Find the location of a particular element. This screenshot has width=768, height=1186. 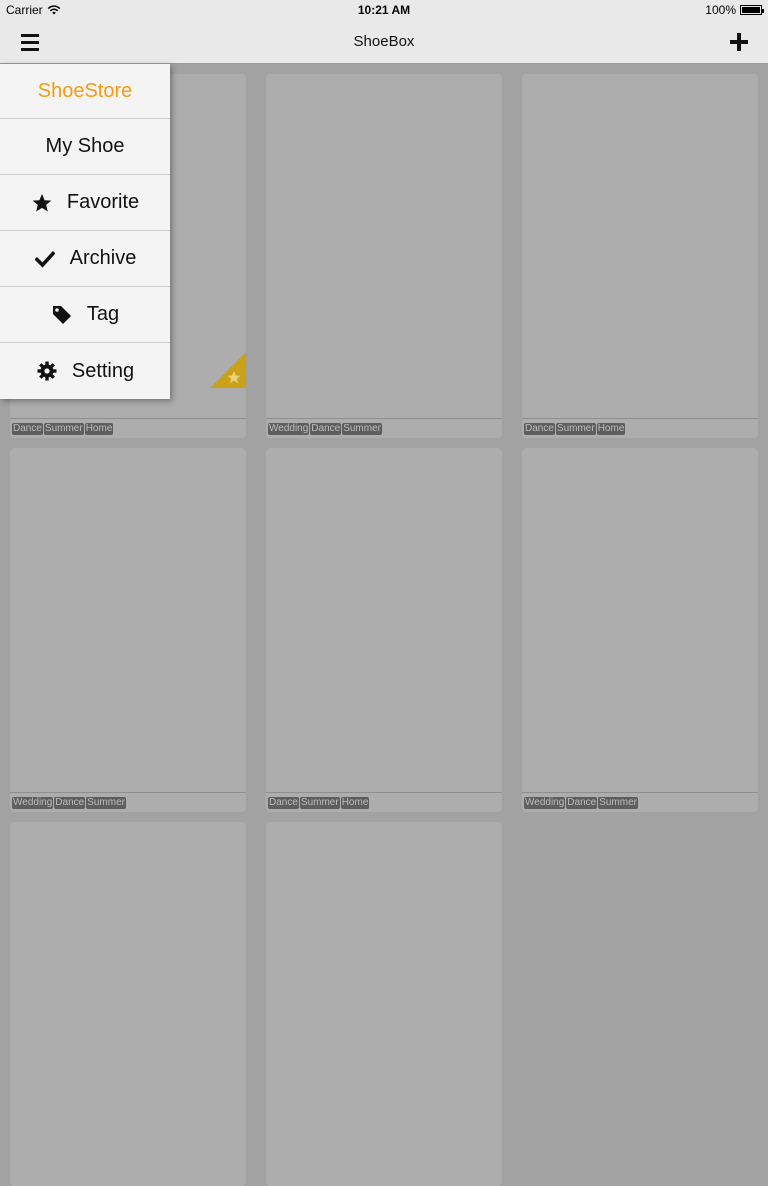

menu-item-archive: Archive is located at coordinates (85, 259).